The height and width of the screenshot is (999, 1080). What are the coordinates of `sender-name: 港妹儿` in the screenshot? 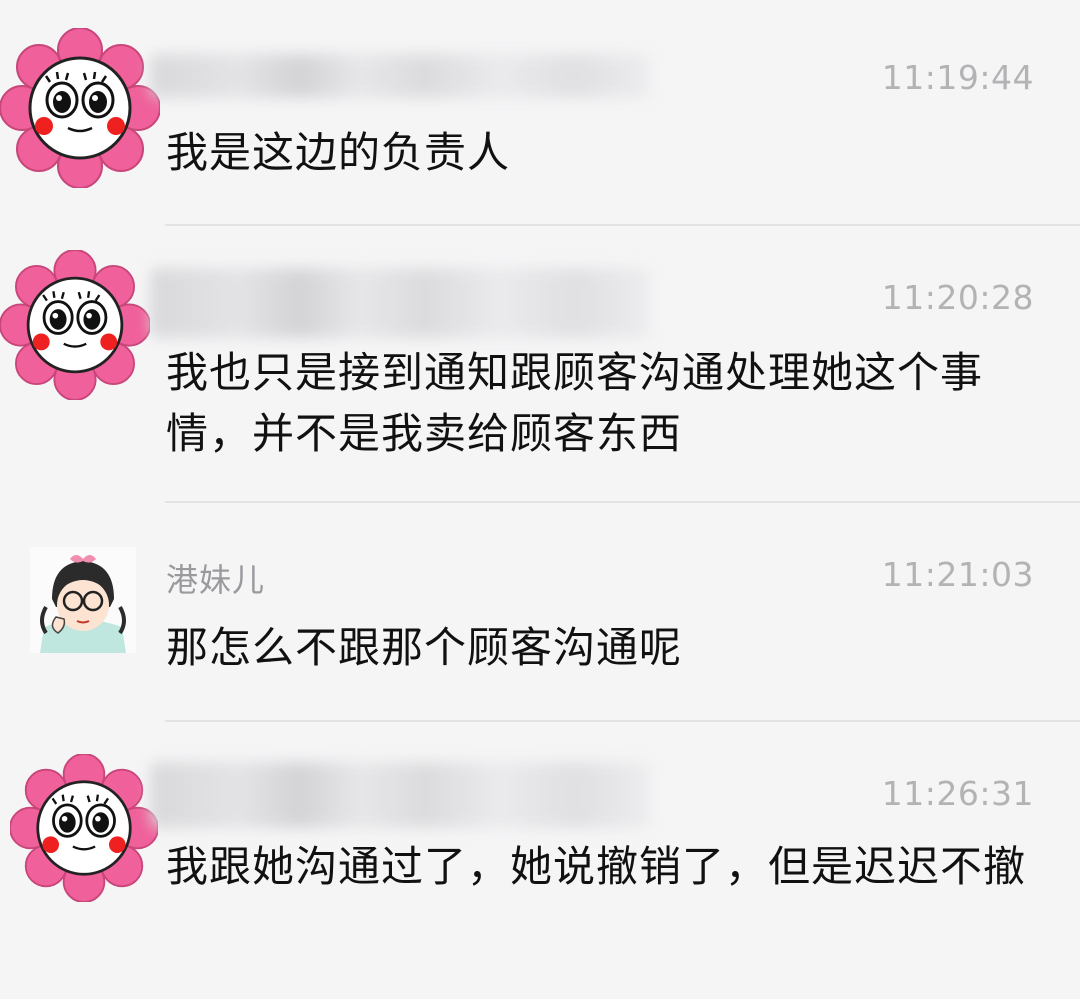 It's located at (216, 580).